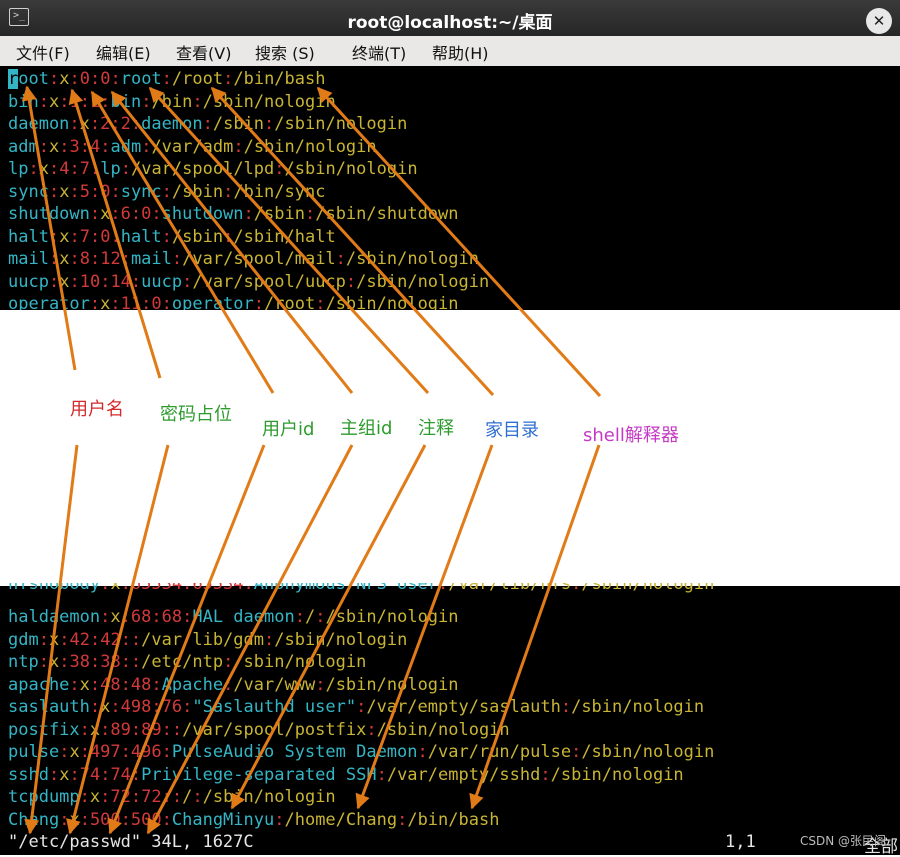  I want to click on vim-status-bar: "/etc/passwd" 34L, 1627C 1,1 全部, so click(450, 844).